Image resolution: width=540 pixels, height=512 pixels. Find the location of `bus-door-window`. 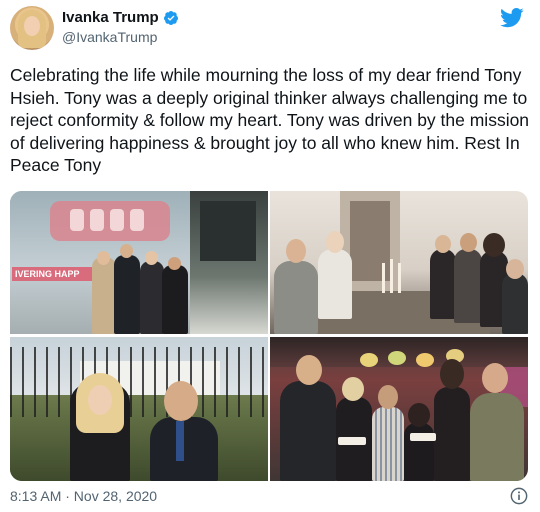

bus-door-window is located at coordinates (228, 231).